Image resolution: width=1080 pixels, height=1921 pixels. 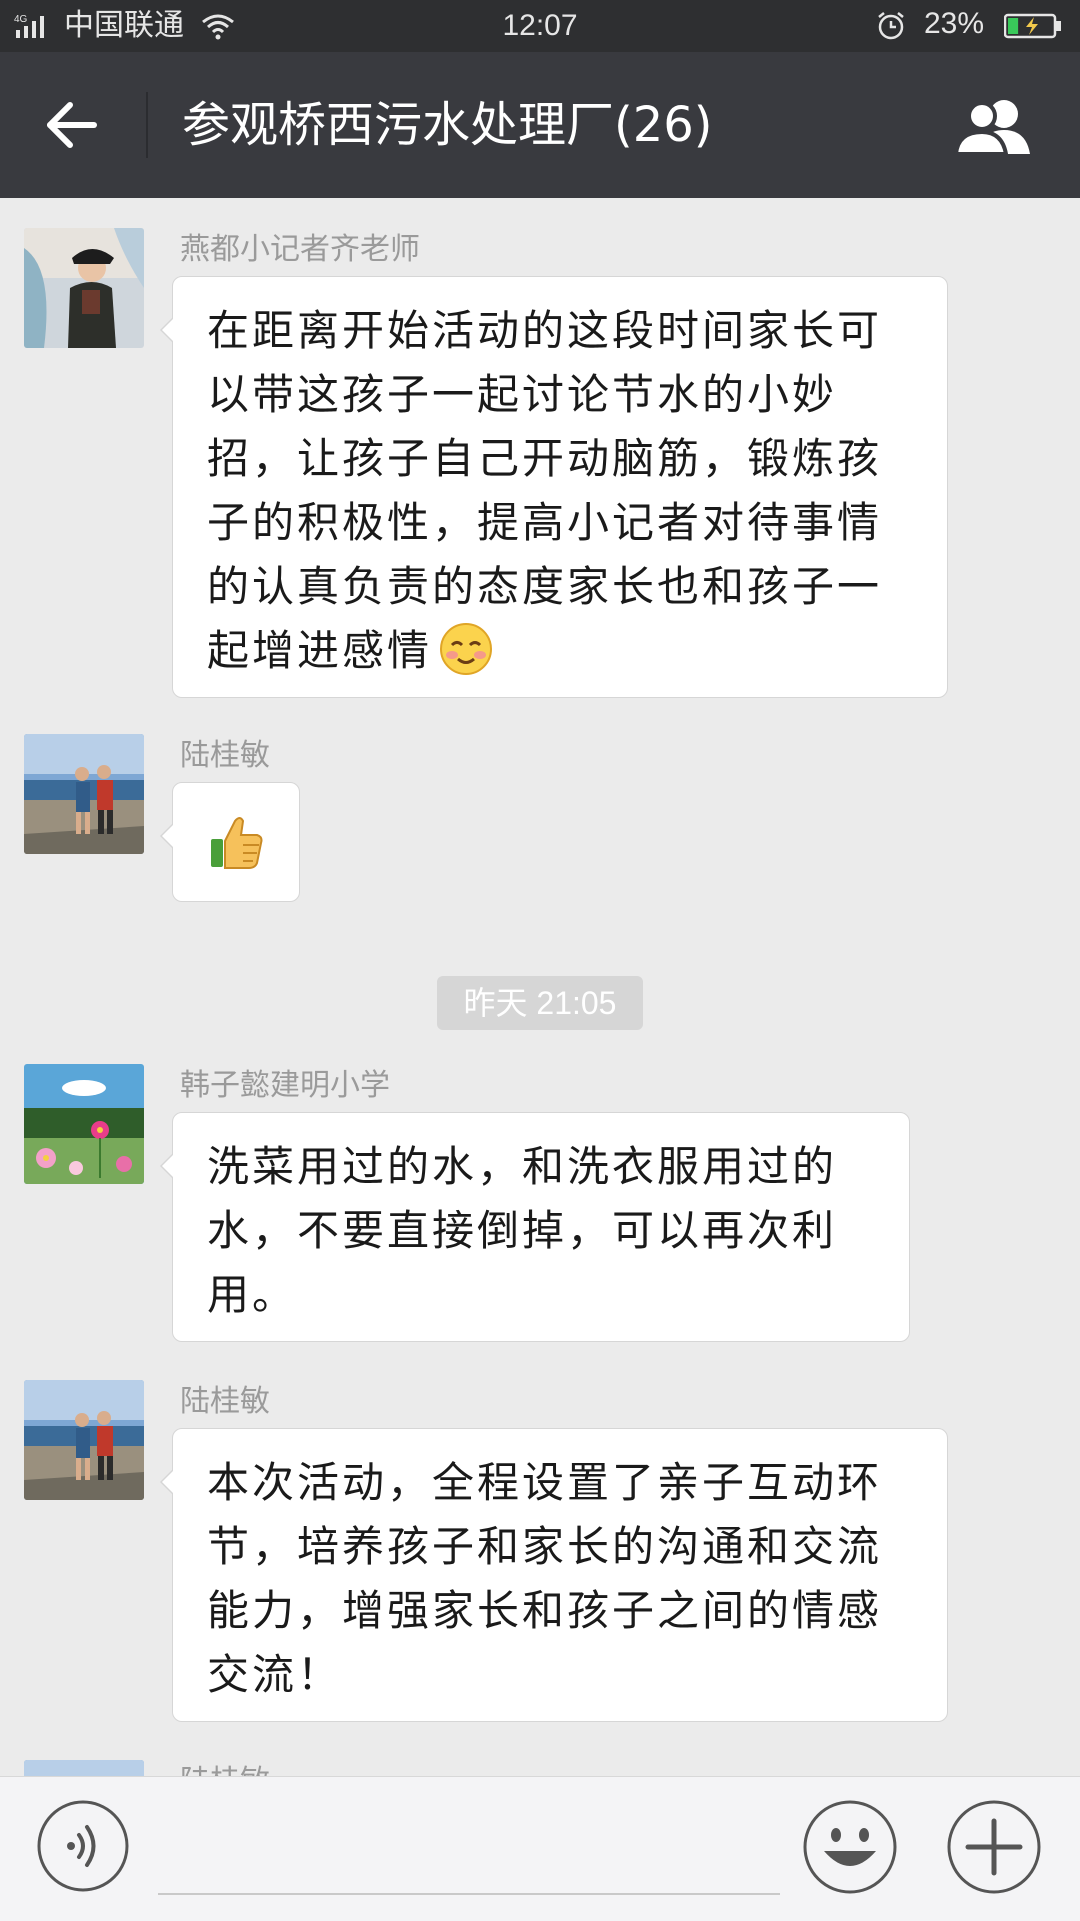 I want to click on time-divider: 昨天 21:05, so click(x=540, y=1003).